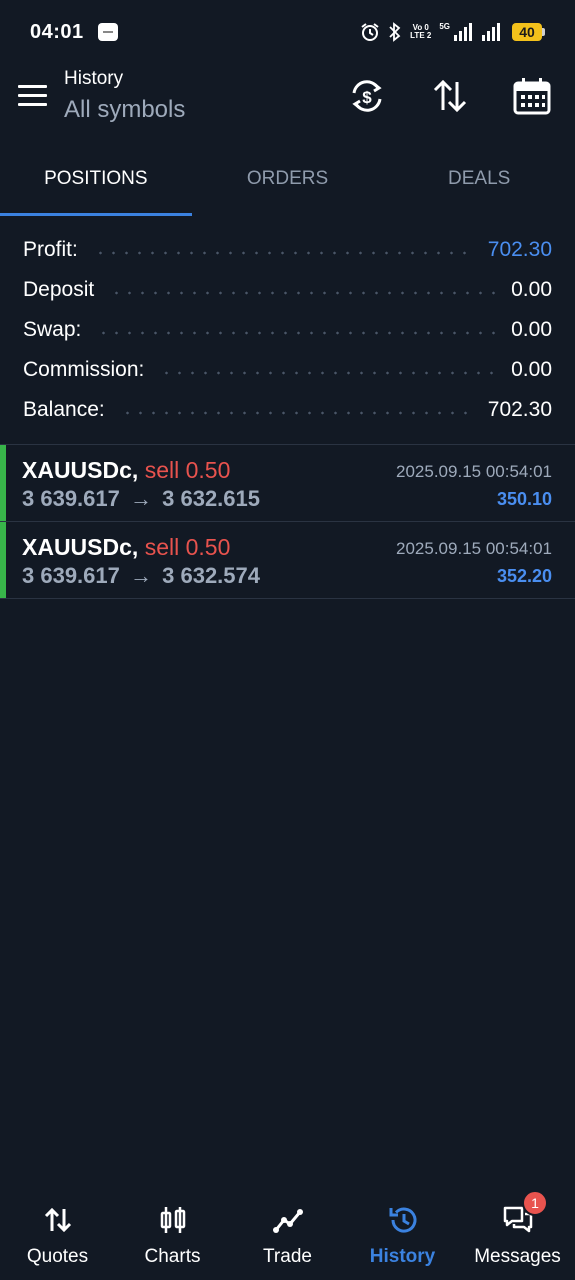 This screenshot has height=1280, width=575. Describe the element at coordinates (421, 31) in the screenshot. I see `volte-indicator: Vo 0 LTE 2` at that location.